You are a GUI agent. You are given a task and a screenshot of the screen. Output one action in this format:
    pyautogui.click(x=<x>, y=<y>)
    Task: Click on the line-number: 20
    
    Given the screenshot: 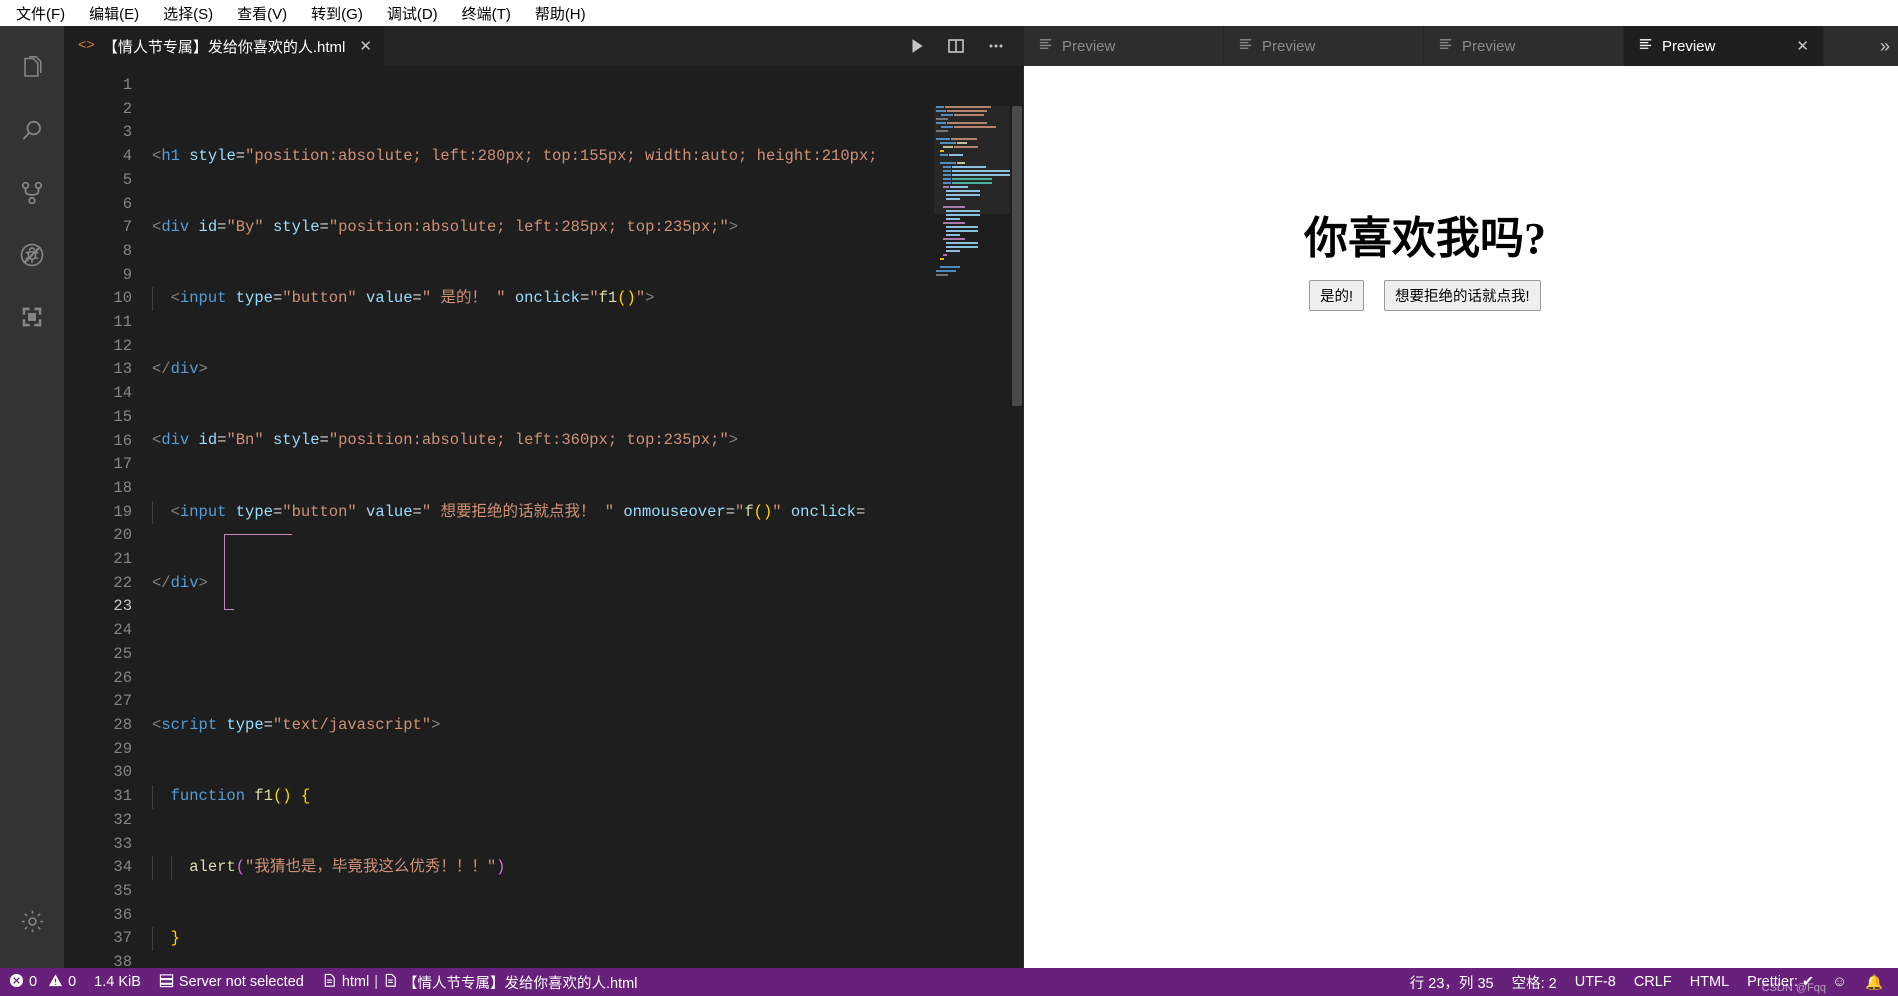 What is the action you would take?
    pyautogui.click(x=122, y=535)
    